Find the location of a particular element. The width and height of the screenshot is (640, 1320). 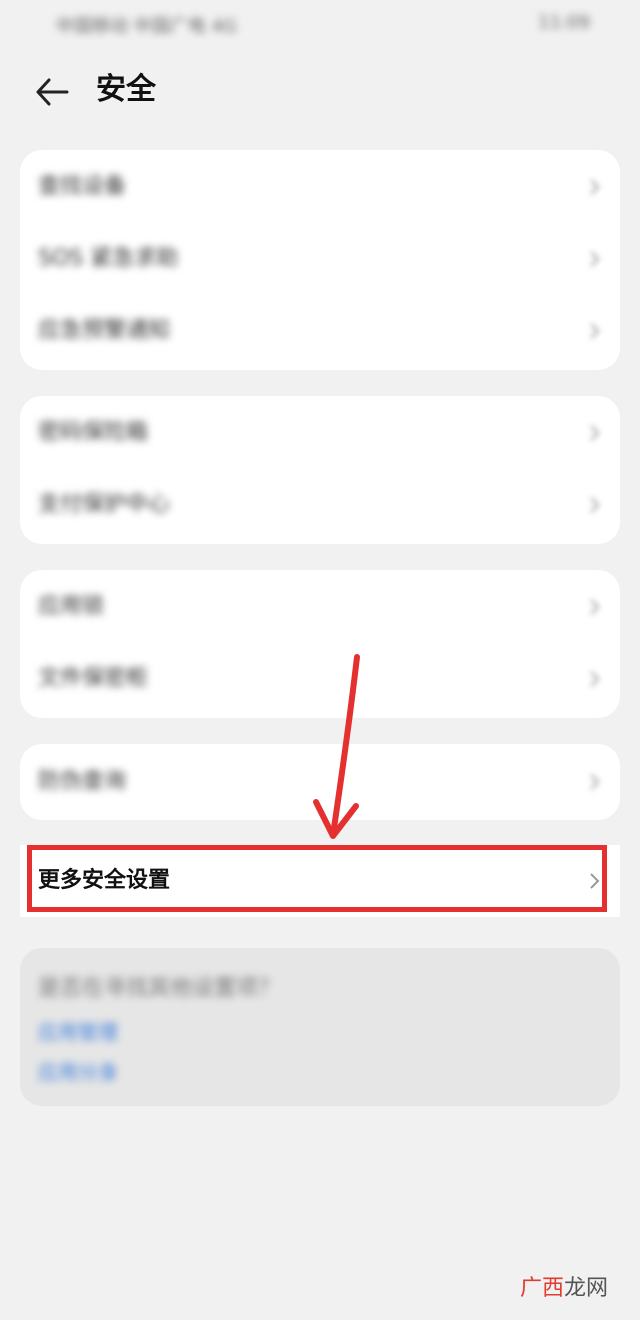

settings-group-2: 密码保险箱 支付保护中心 is located at coordinates (320, 470).